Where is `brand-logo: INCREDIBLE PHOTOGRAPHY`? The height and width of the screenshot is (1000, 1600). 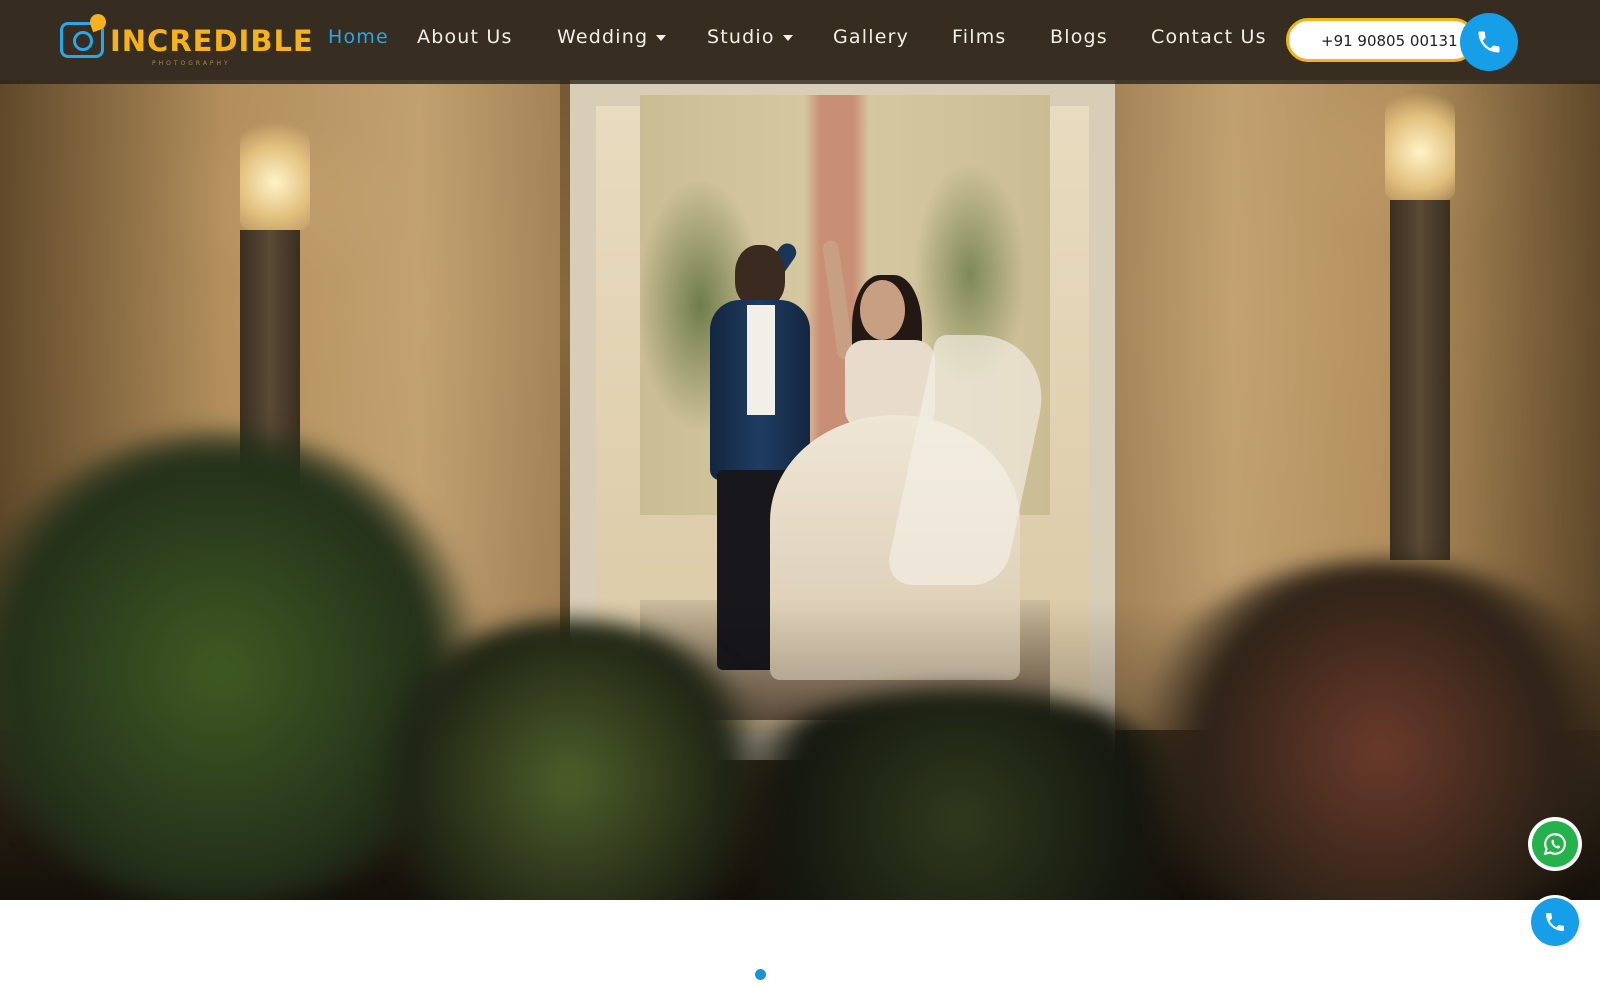 brand-logo: INCREDIBLE PHOTOGRAPHY is located at coordinates (186, 39).